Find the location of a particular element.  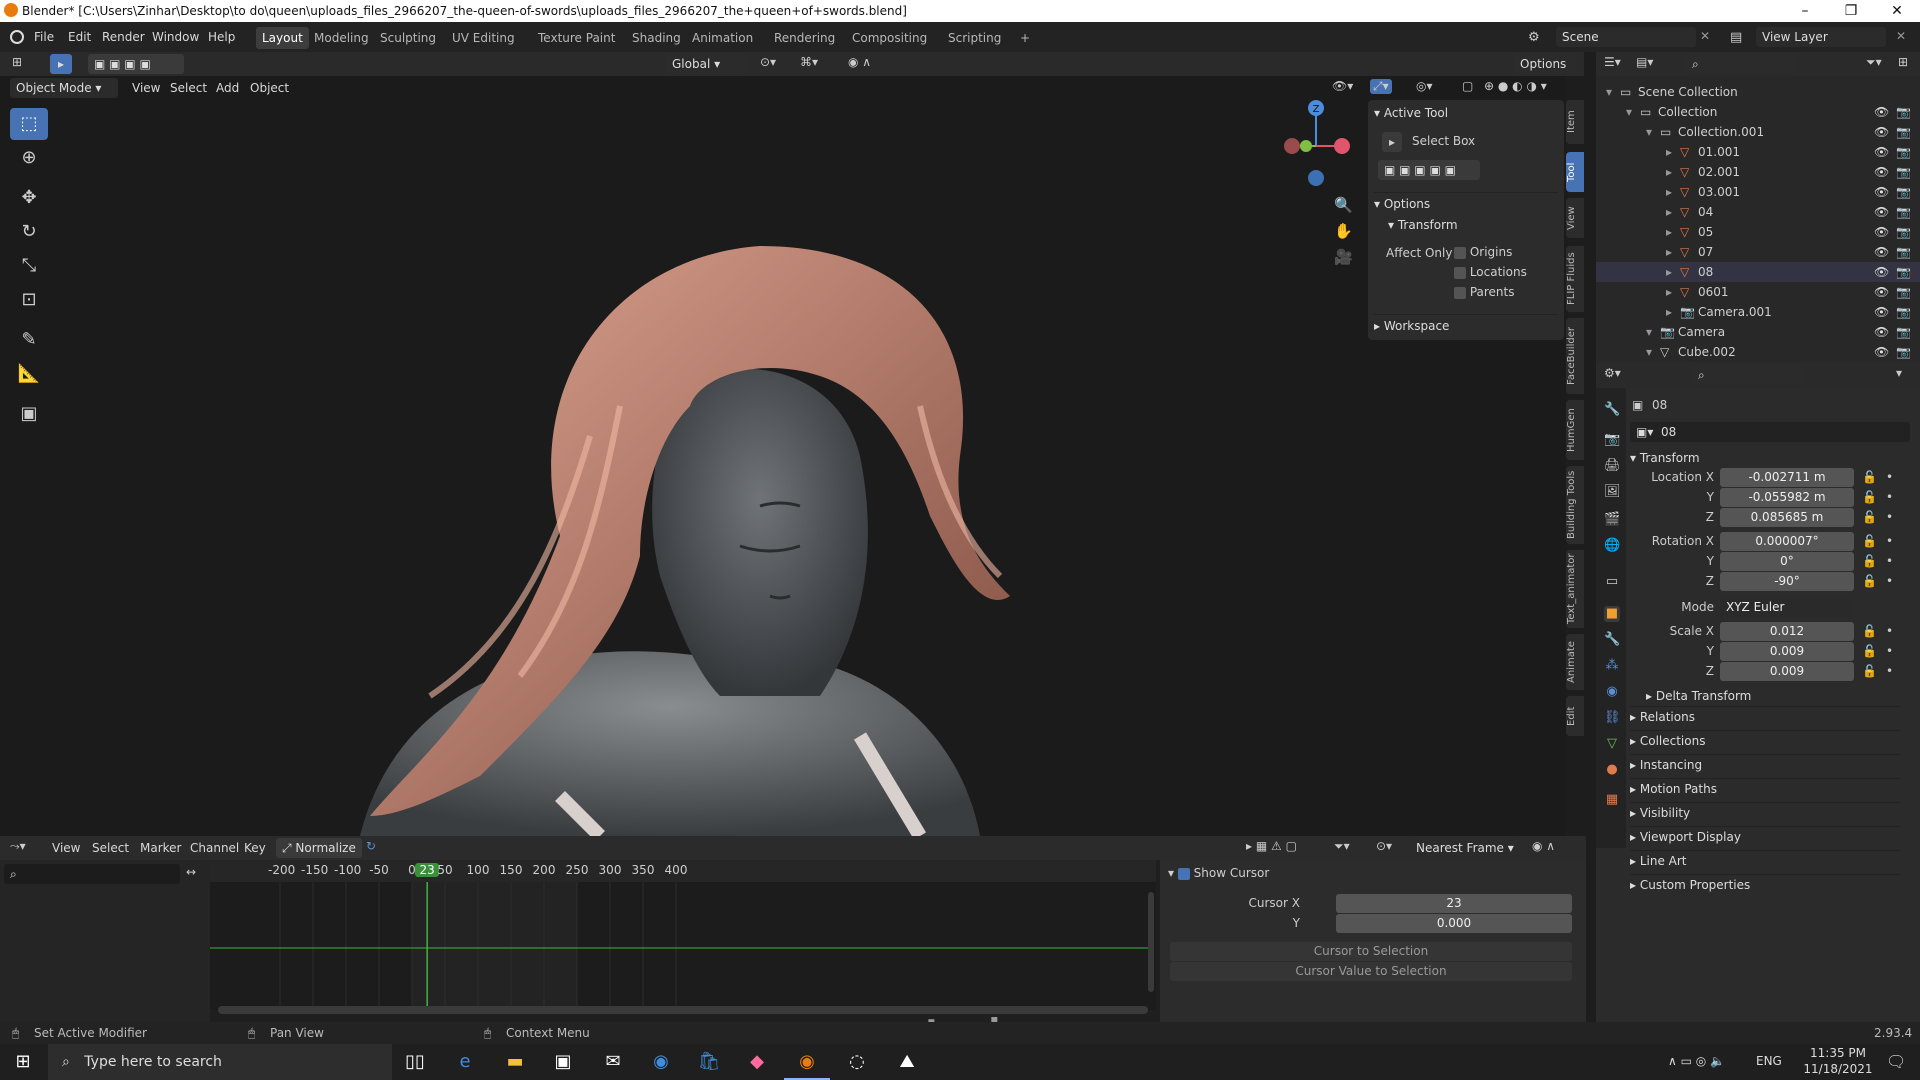

collection-tab-icon: ▭ is located at coordinates (1612, 582).